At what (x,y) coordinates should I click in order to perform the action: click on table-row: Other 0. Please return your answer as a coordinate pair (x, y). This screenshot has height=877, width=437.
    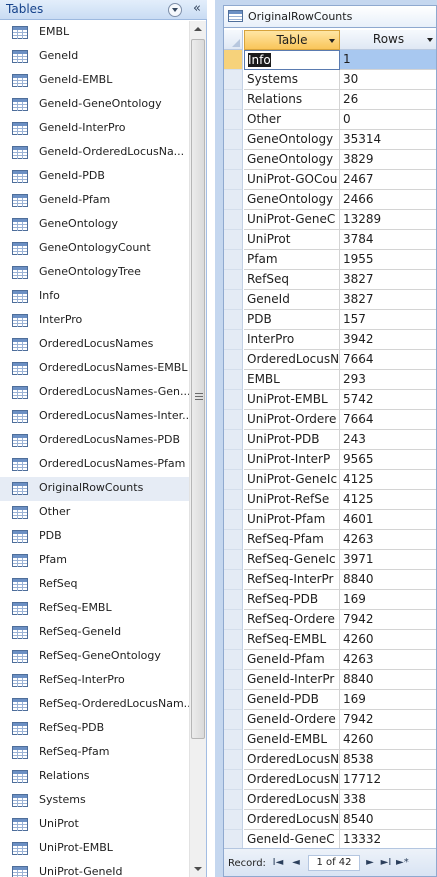
    Looking at the image, I should click on (330, 120).